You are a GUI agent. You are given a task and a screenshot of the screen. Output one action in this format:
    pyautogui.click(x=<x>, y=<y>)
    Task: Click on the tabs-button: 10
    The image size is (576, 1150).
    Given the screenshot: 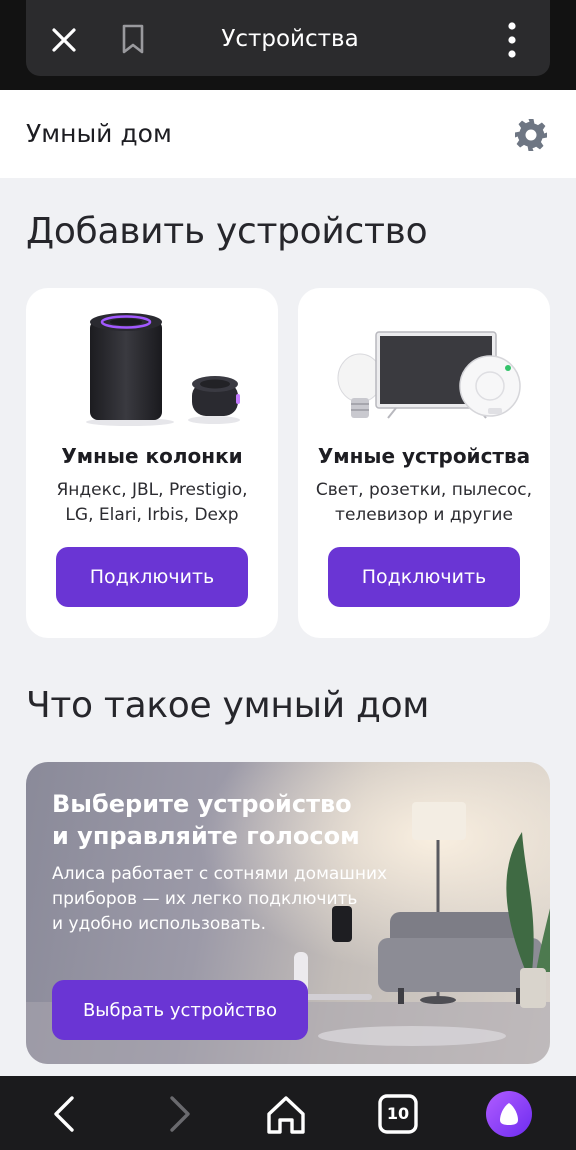 What is the action you would take?
    pyautogui.click(x=398, y=1114)
    